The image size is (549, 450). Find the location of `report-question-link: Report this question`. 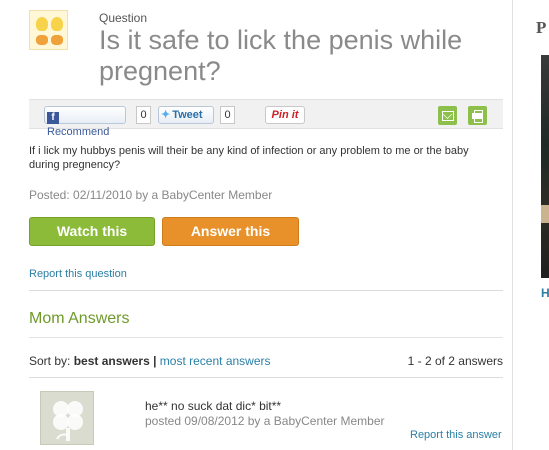

report-question-link: Report this question is located at coordinates (78, 274).